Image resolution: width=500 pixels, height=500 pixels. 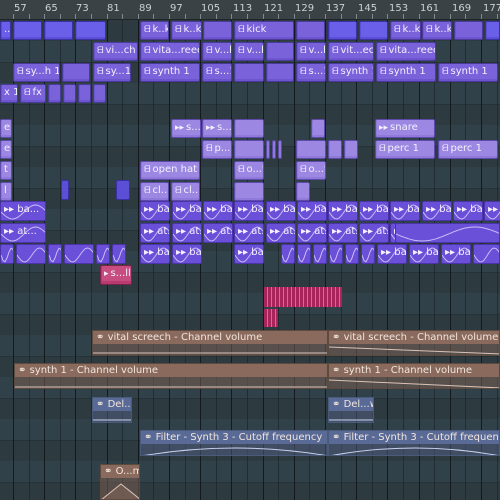 I want to click on pattern-clip-se2: ▸▸s...e, so click(x=217, y=128).